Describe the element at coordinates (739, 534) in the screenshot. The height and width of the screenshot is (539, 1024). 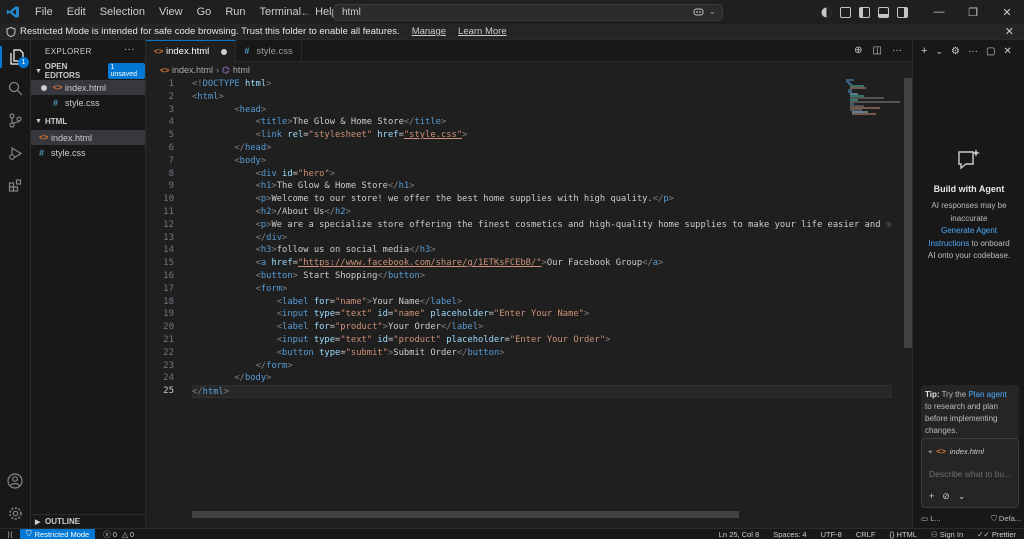
I see `cursor-position: Ln 25, Col 8` at that location.